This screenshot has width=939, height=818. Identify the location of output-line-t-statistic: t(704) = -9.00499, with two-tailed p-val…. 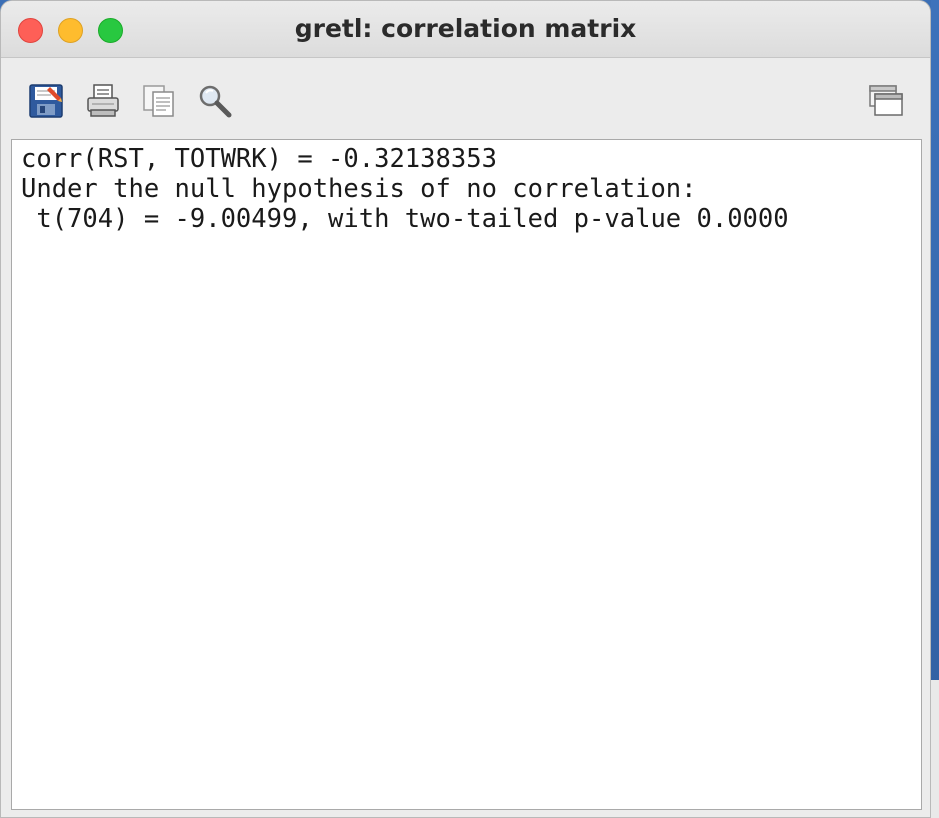
(405, 219).